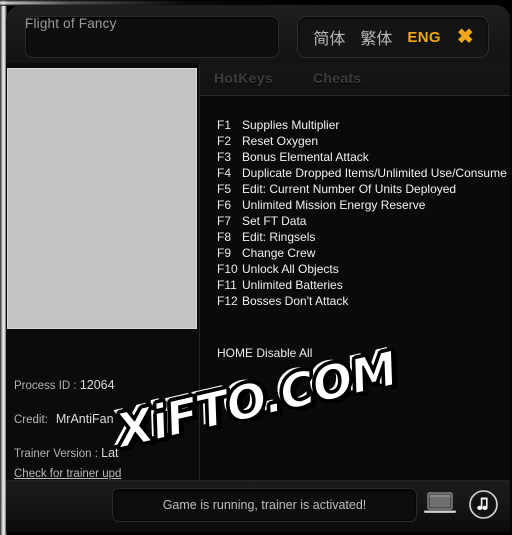 Image resolution: width=512 pixels, height=535 pixels. I want to click on music-note-icon, so click(483, 504).